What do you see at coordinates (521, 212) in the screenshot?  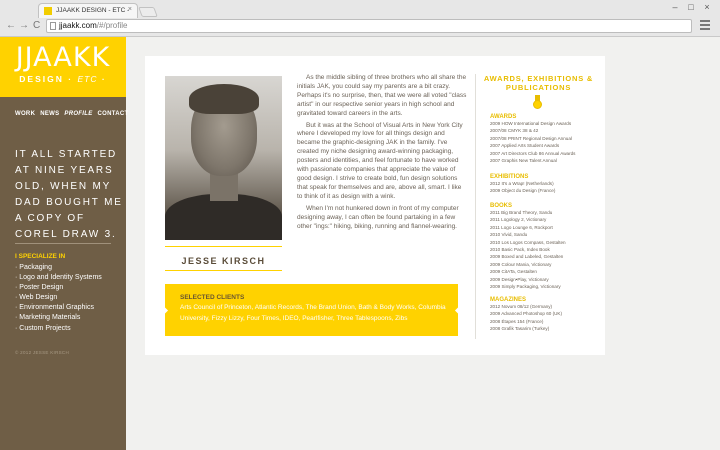 I see `book-item: 2011 Big Brand Theory, Sandu` at bounding box center [521, 212].